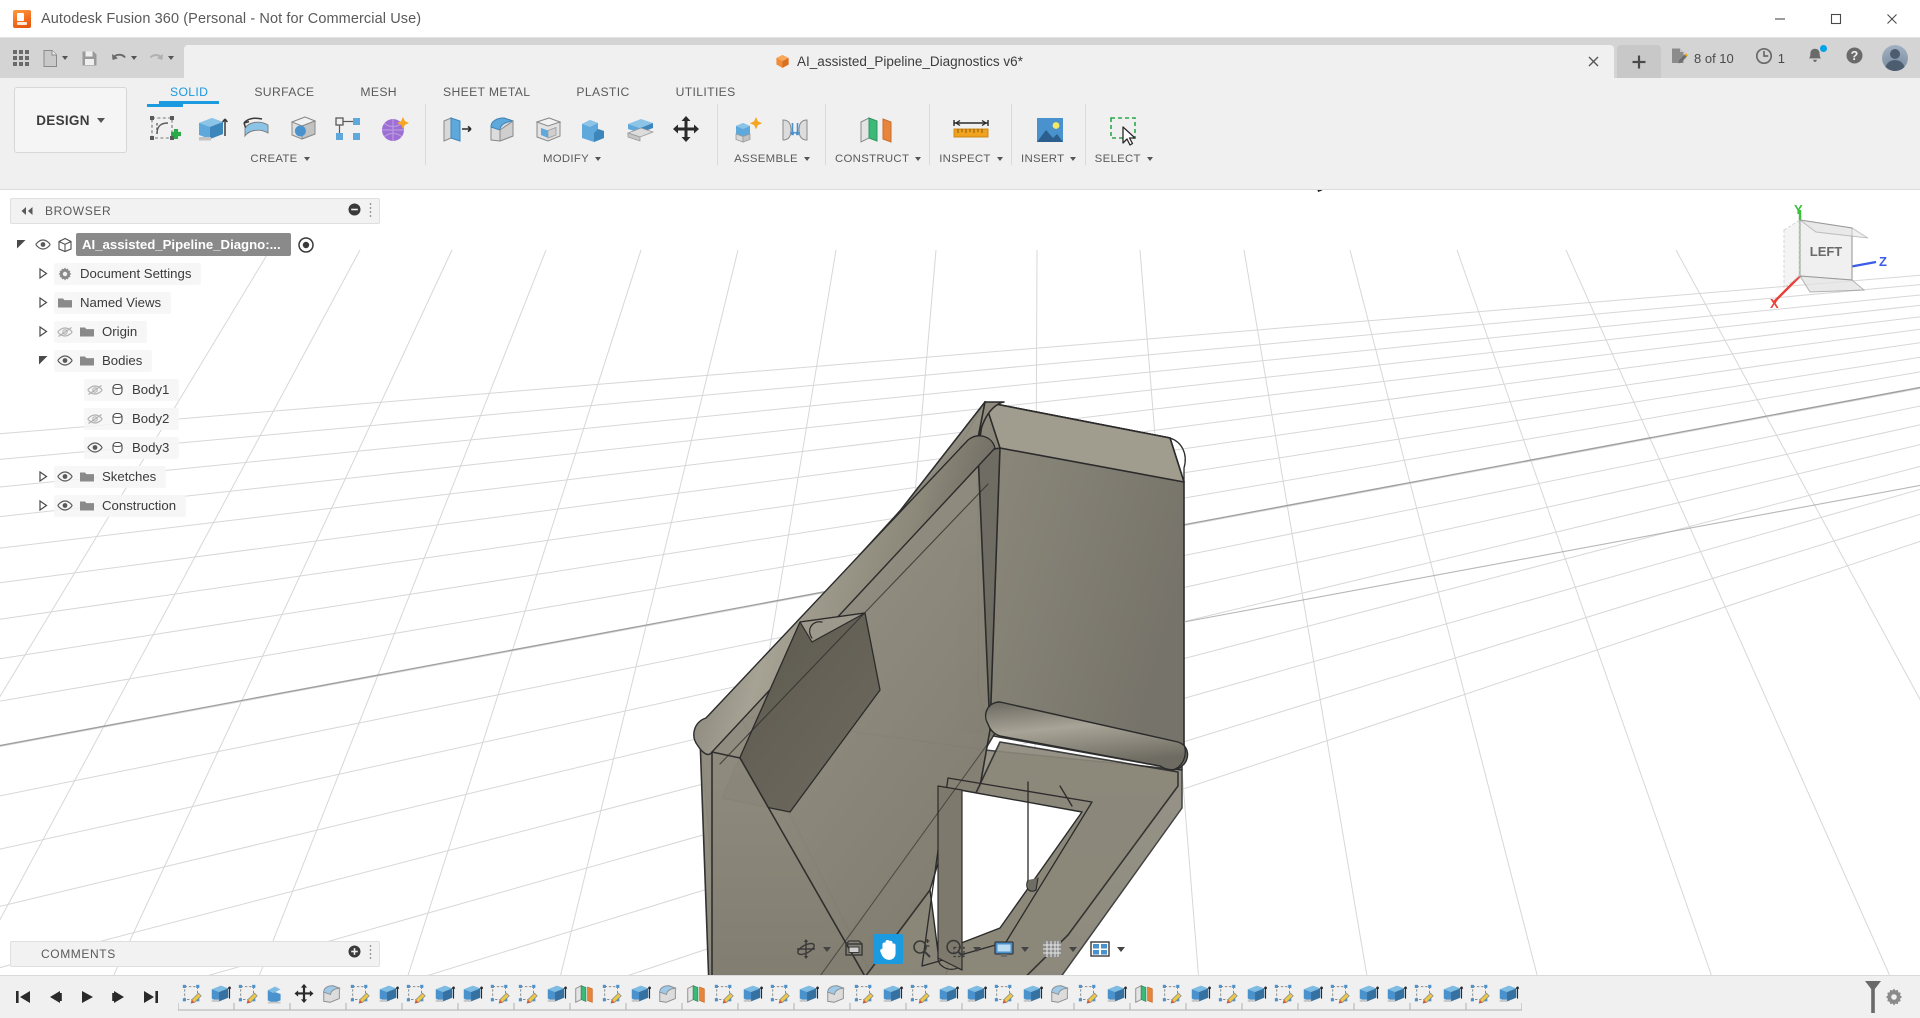 The height and width of the screenshot is (1018, 1920). What do you see at coordinates (1770, 58) in the screenshot?
I see `version-history-button: 1` at bounding box center [1770, 58].